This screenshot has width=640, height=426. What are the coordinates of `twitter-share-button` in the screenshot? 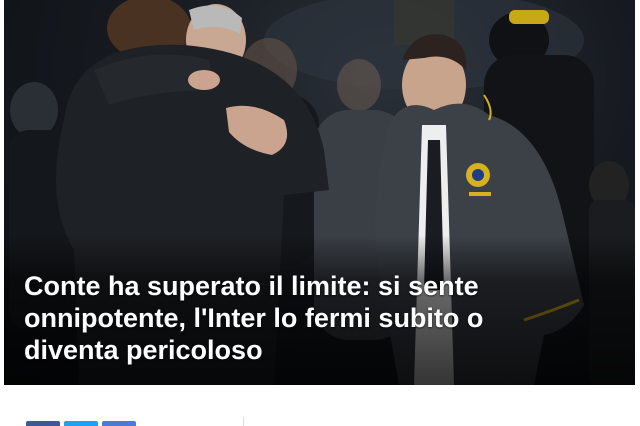 It's located at (81, 423).